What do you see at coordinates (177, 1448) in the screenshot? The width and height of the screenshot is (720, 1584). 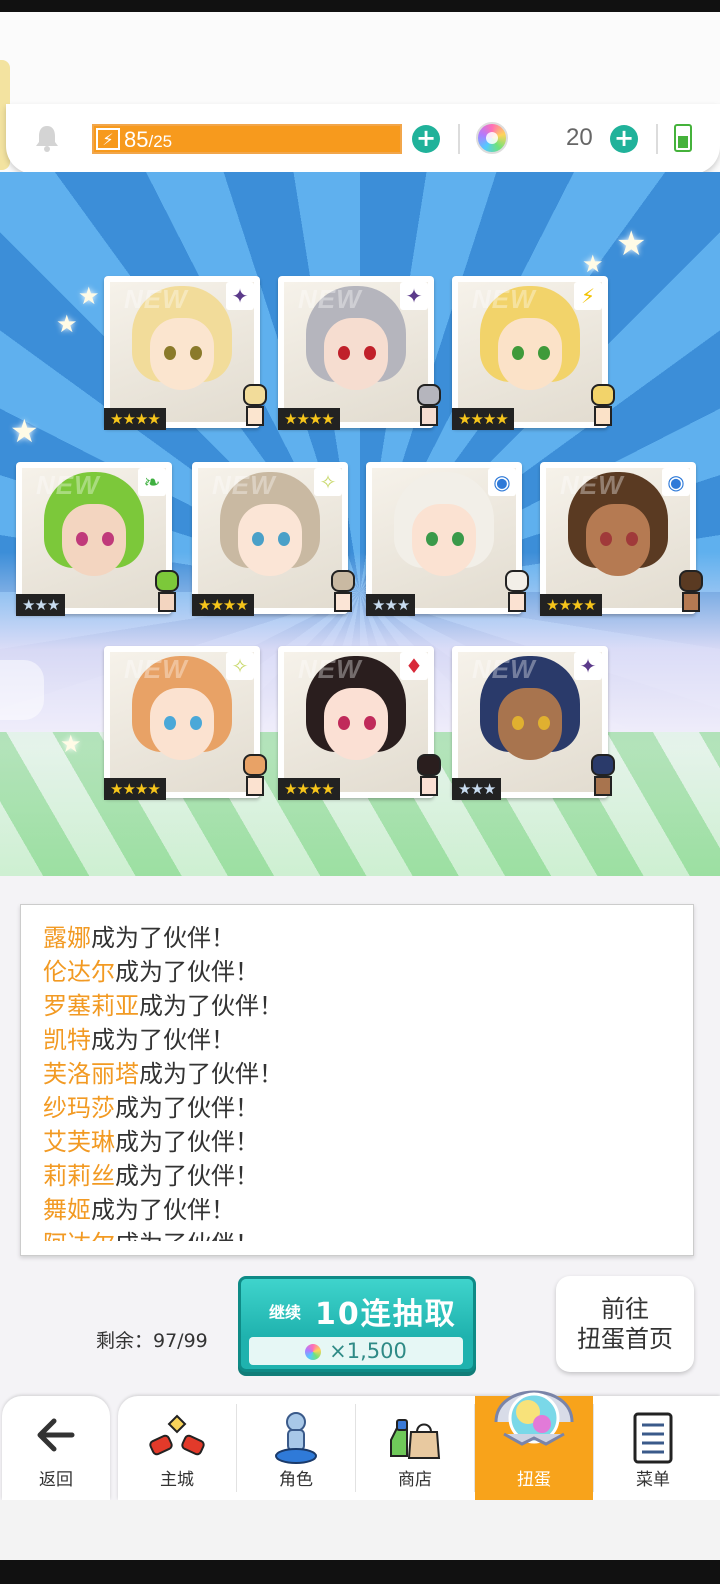 I see `nav-item-town: 主城` at bounding box center [177, 1448].